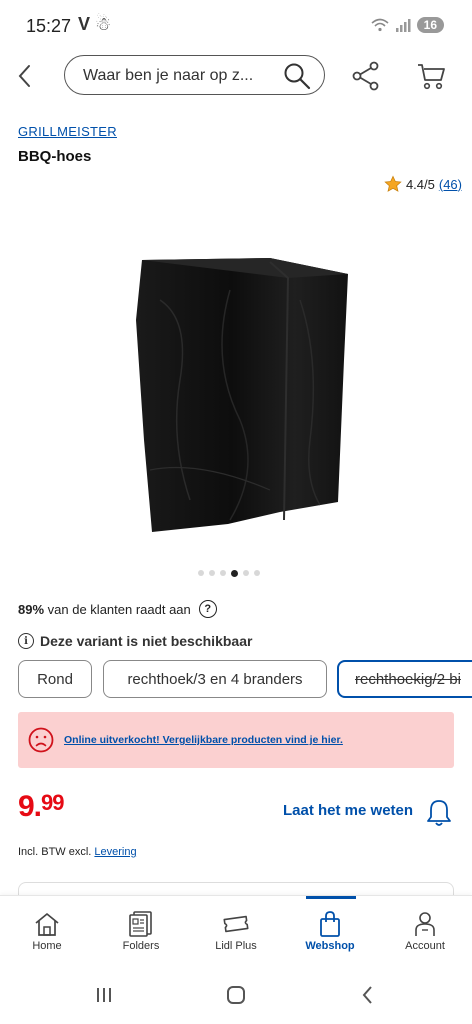 Image resolution: width=472 pixels, height=1024 pixels. I want to click on brand-link: GRILLMEISTER, so click(67, 131).